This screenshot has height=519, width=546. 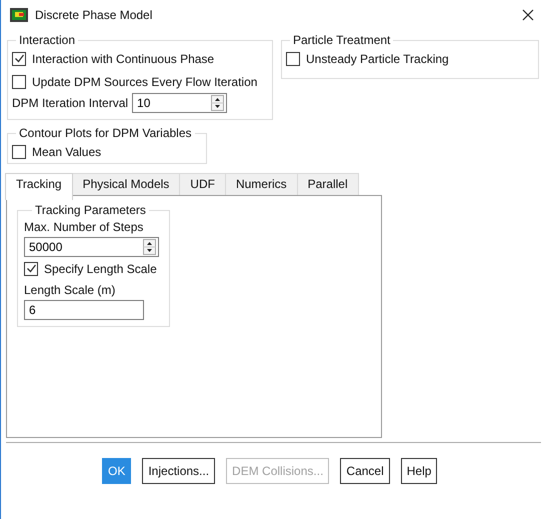 I want to click on close-icon, so click(x=528, y=15).